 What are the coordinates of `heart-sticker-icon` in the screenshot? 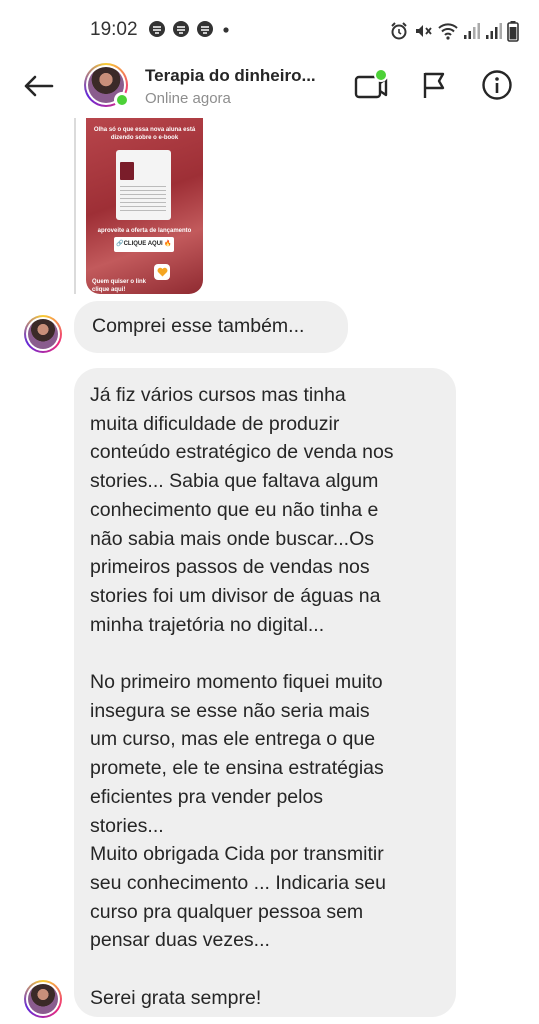 It's located at (162, 272).